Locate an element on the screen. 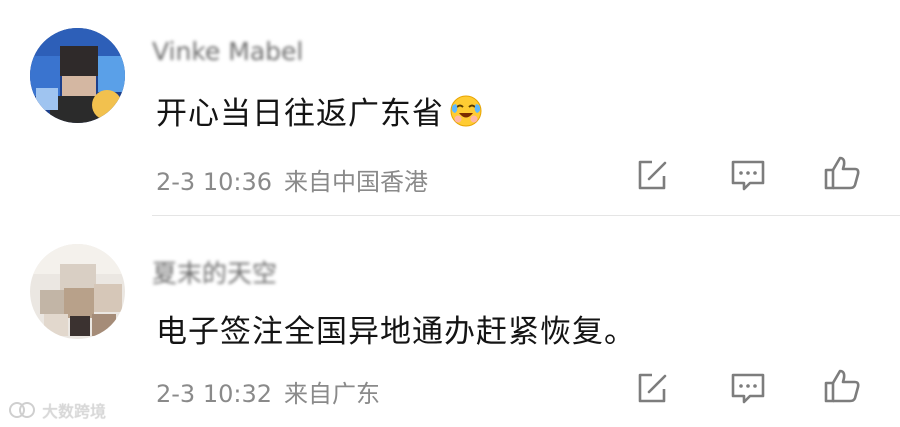 This screenshot has width=900, height=427. crying-laughing-face-icon is located at coordinates (466, 111).